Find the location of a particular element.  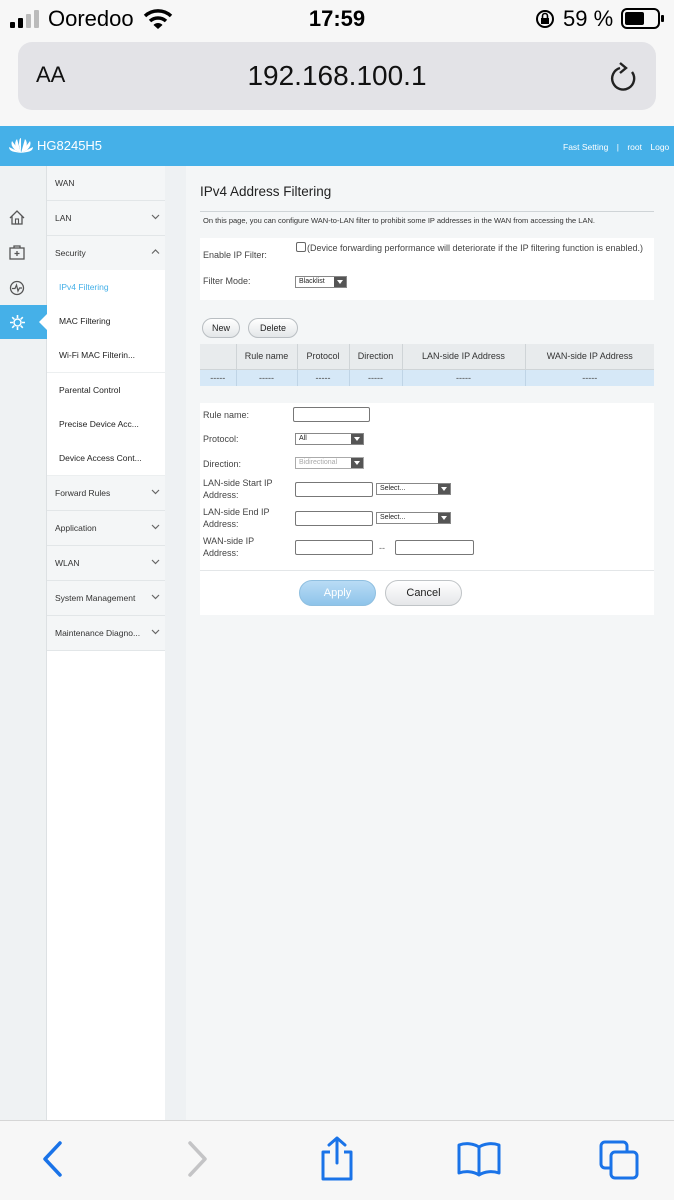

user-name: root is located at coordinates (634, 147).